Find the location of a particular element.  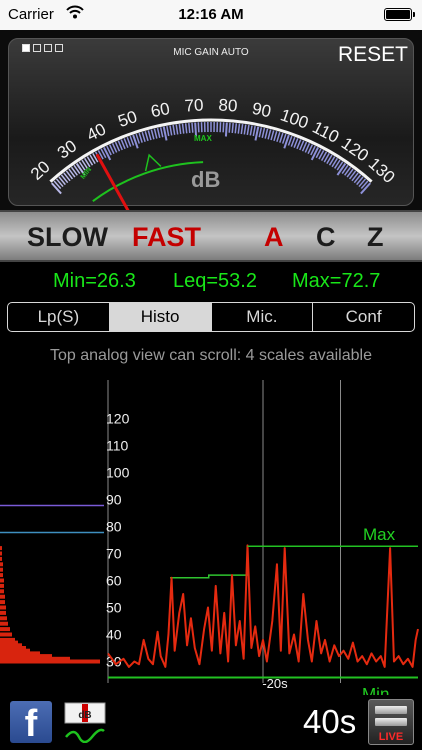

scale-label: 60 is located at coordinates (160, 110).